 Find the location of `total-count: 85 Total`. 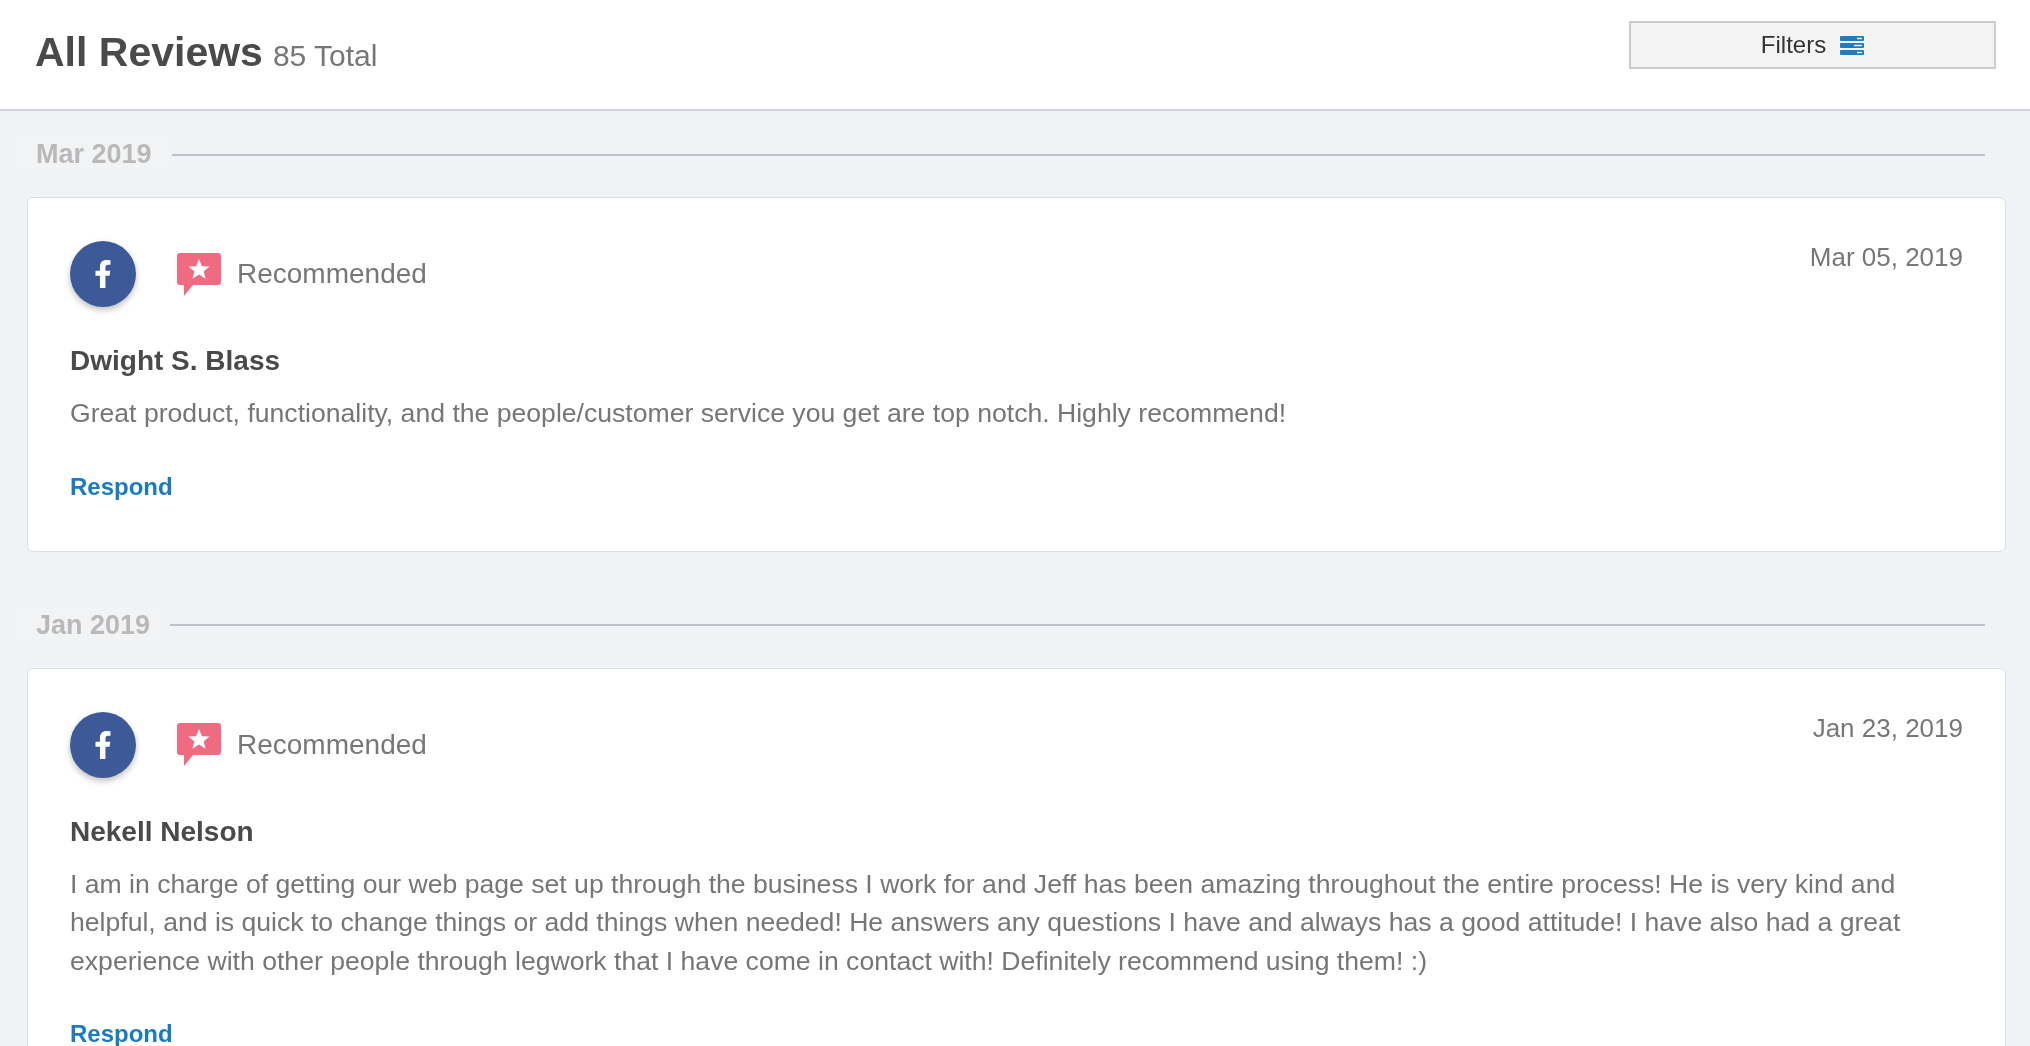

total-count: 85 Total is located at coordinates (325, 56).